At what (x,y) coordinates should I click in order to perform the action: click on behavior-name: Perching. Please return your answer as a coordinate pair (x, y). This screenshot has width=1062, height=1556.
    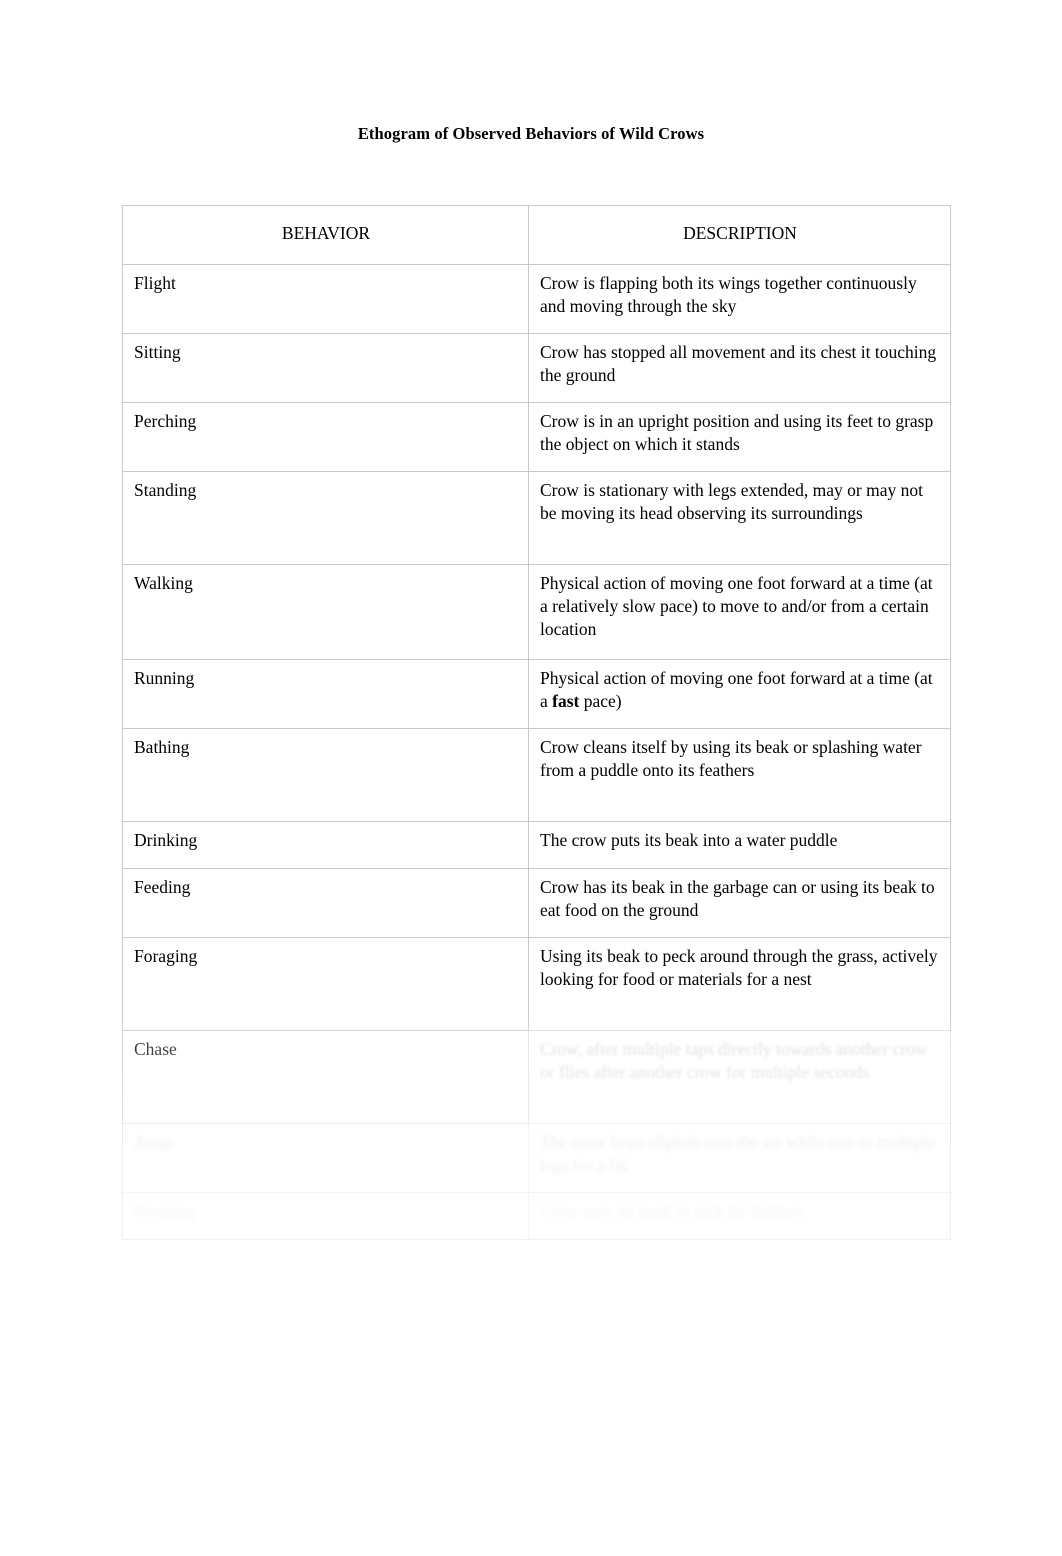
    Looking at the image, I should click on (325, 437).